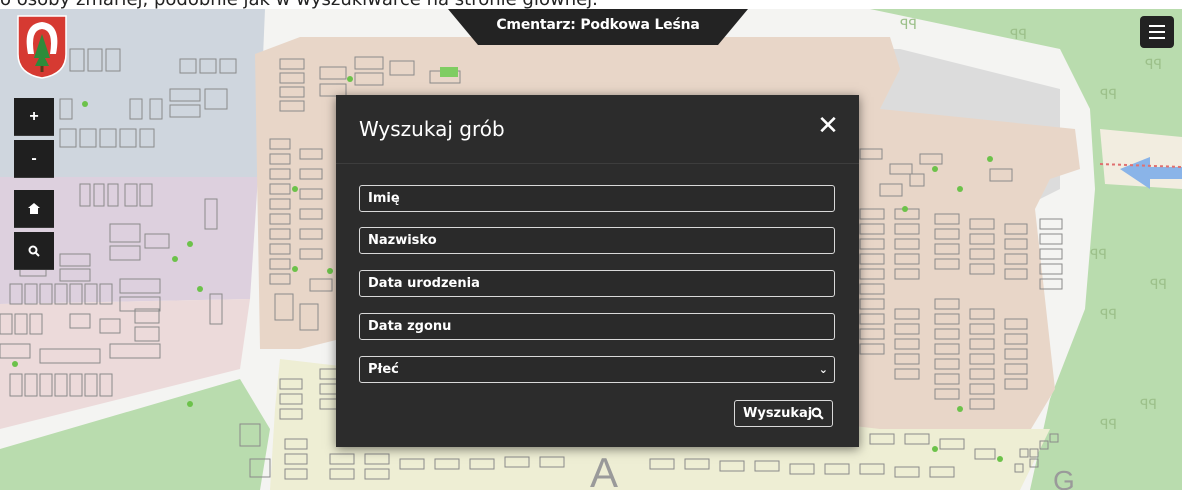 The image size is (1182, 490). Describe the element at coordinates (597, 240) in the screenshot. I see `last-name-field: Nazwisko` at that location.